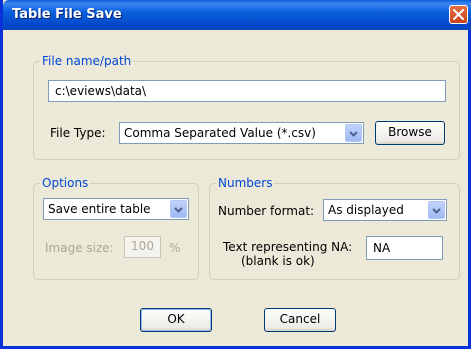 This screenshot has height=349, width=471. What do you see at coordinates (116, 228) in the screenshot?
I see `options-group: Options` at bounding box center [116, 228].